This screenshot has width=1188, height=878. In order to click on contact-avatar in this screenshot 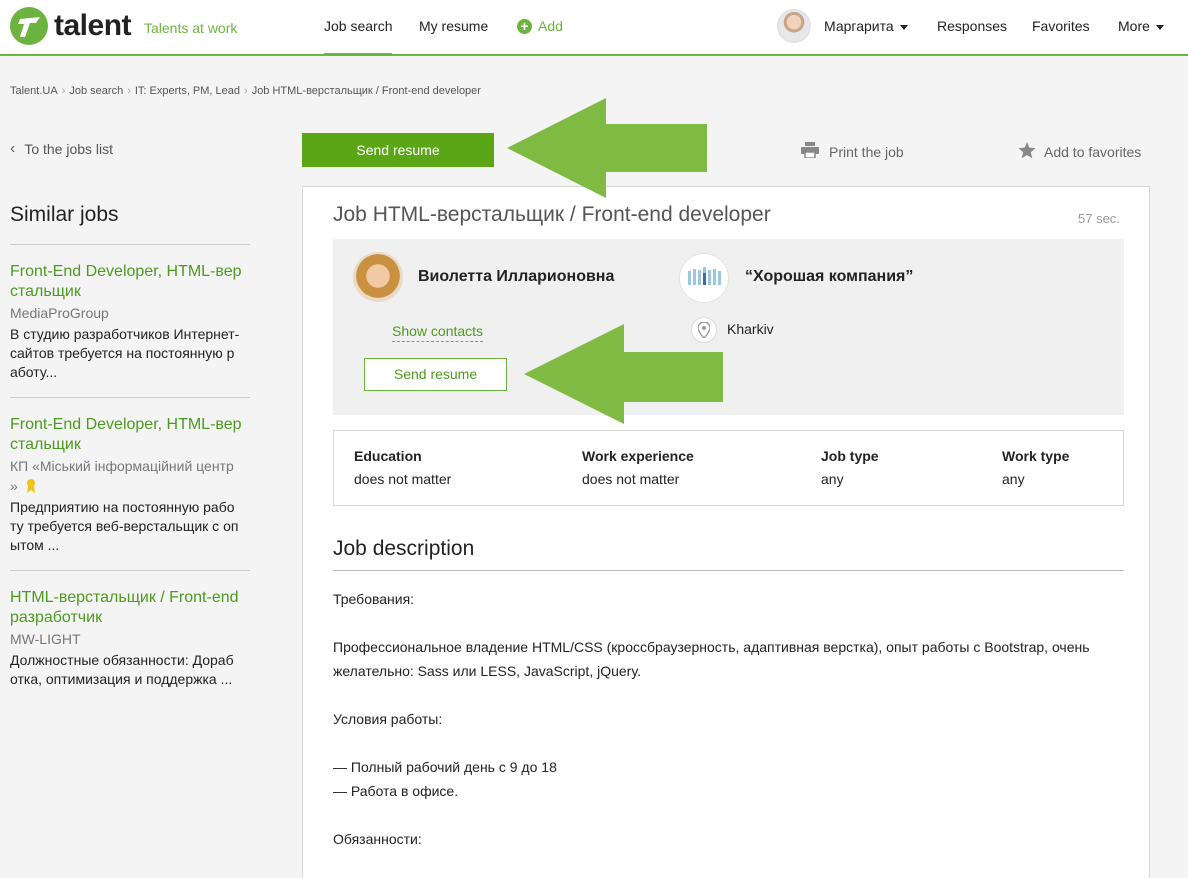, I will do `click(378, 277)`.